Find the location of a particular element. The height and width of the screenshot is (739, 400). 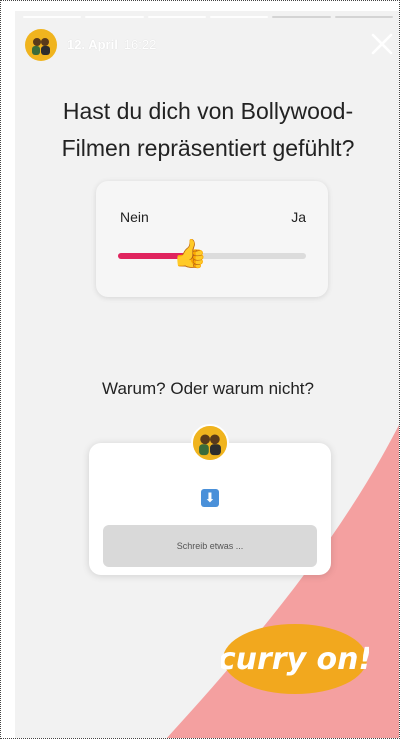

curry-on-logo: curry on! is located at coordinates (295, 659).